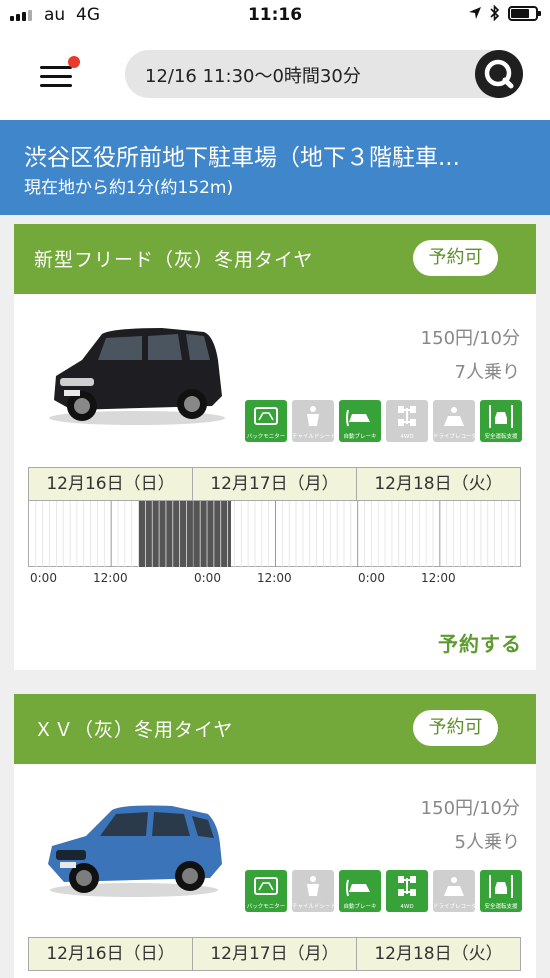 The width and height of the screenshot is (550, 978). What do you see at coordinates (524, 13) in the screenshot?
I see `battery-icon` at bounding box center [524, 13].